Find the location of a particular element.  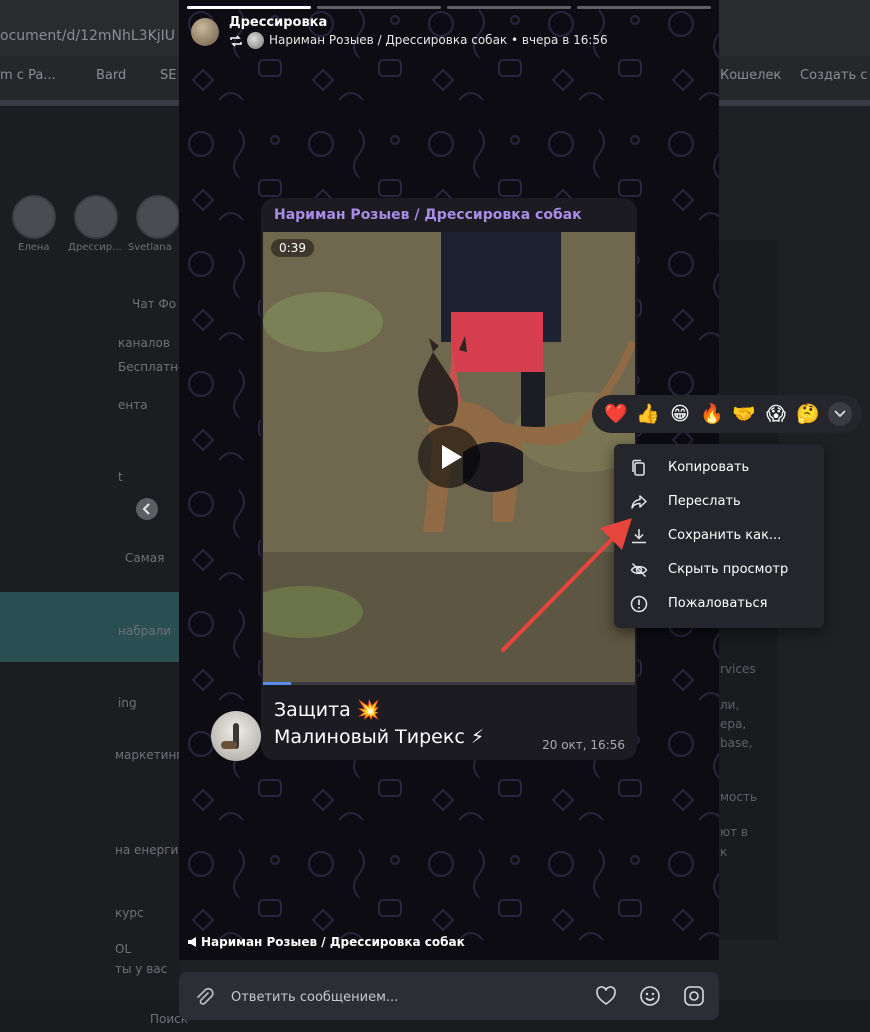

background-list-text: набрали is located at coordinates (145, 631).